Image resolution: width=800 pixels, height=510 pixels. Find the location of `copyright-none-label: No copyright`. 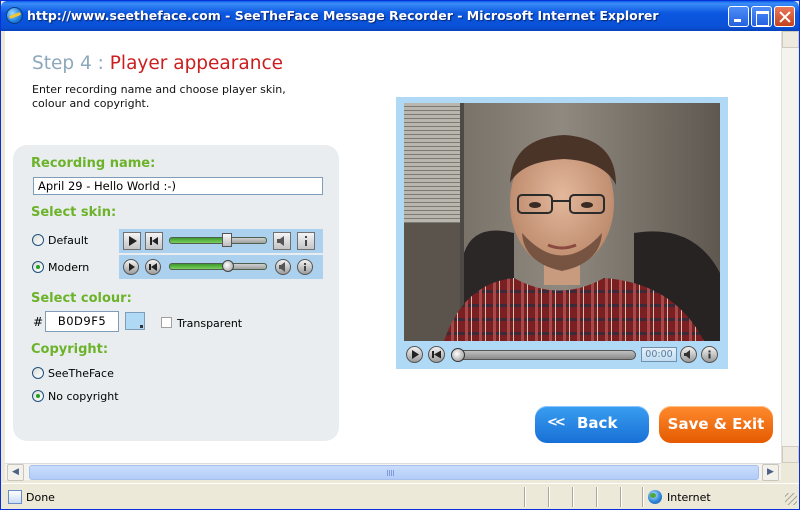

copyright-none-label: No copyright is located at coordinates (83, 396).